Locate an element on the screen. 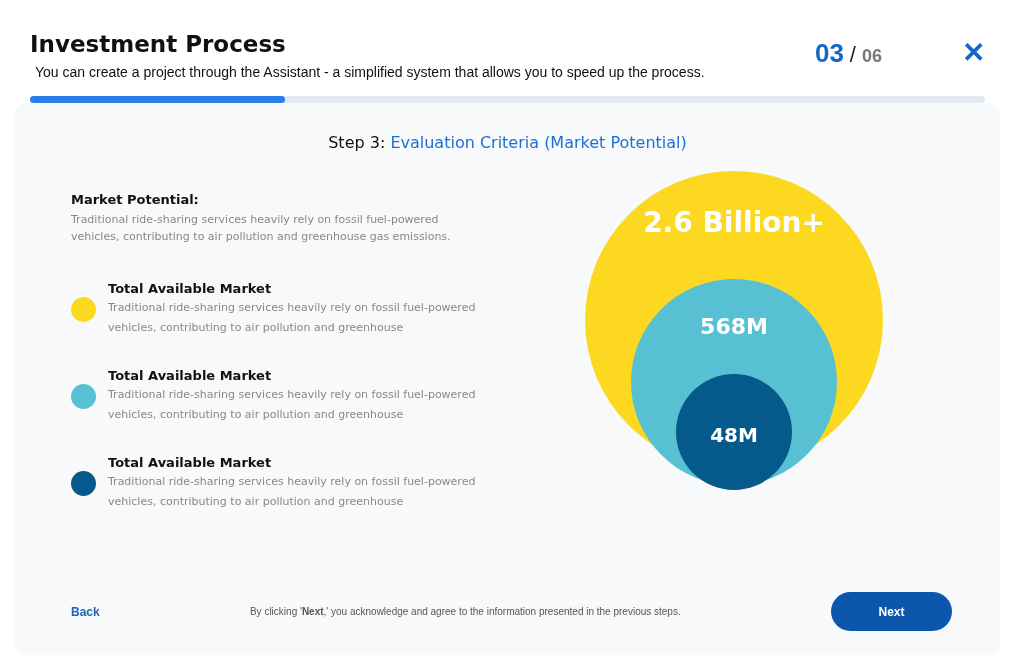 The image size is (1015, 669). step-title: Evaluation Criteria (Market Potential) is located at coordinates (538, 142).